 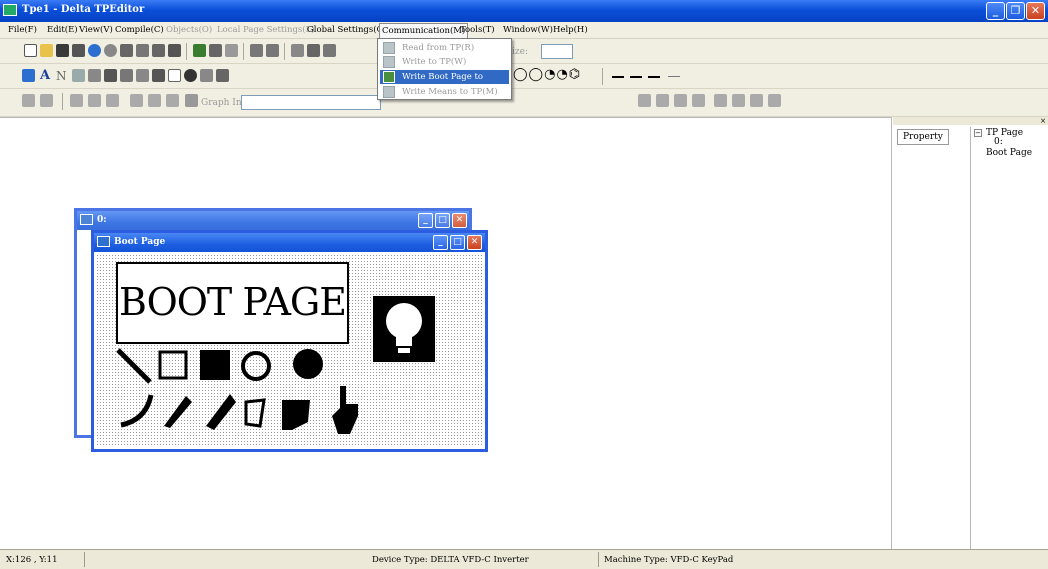 I want to click on line-style-3-icon, so click(x=654, y=77).